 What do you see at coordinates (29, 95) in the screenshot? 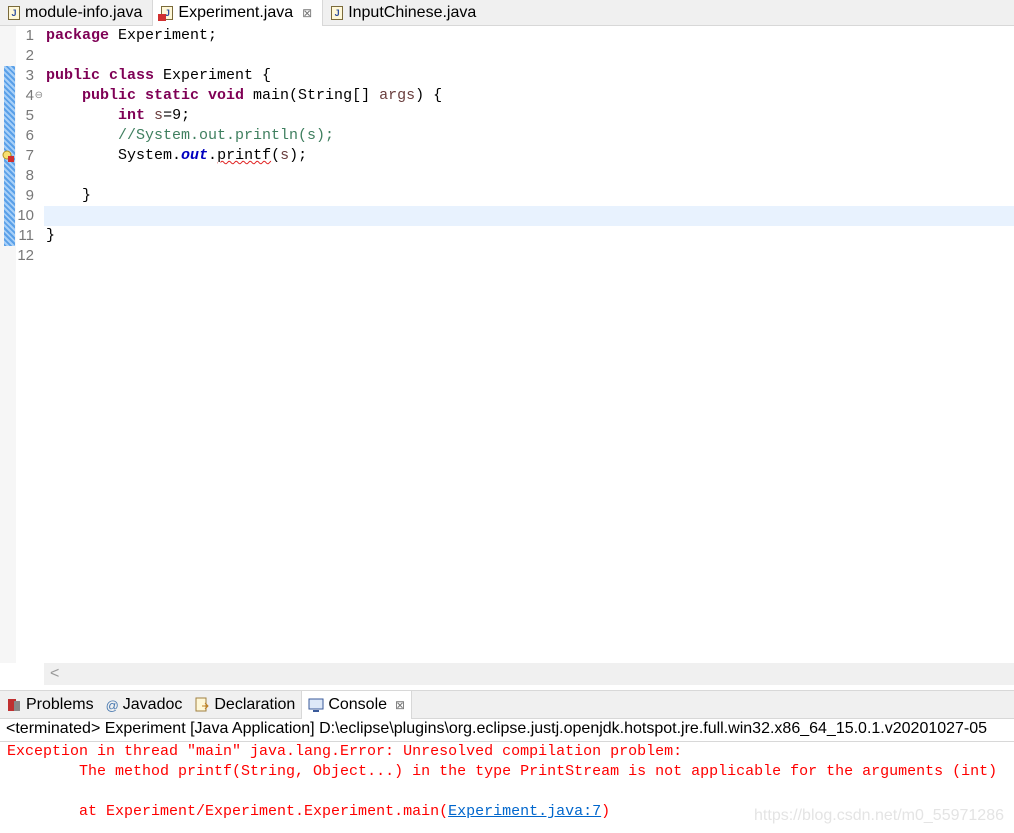
I see `line-number: 4` at bounding box center [29, 95].